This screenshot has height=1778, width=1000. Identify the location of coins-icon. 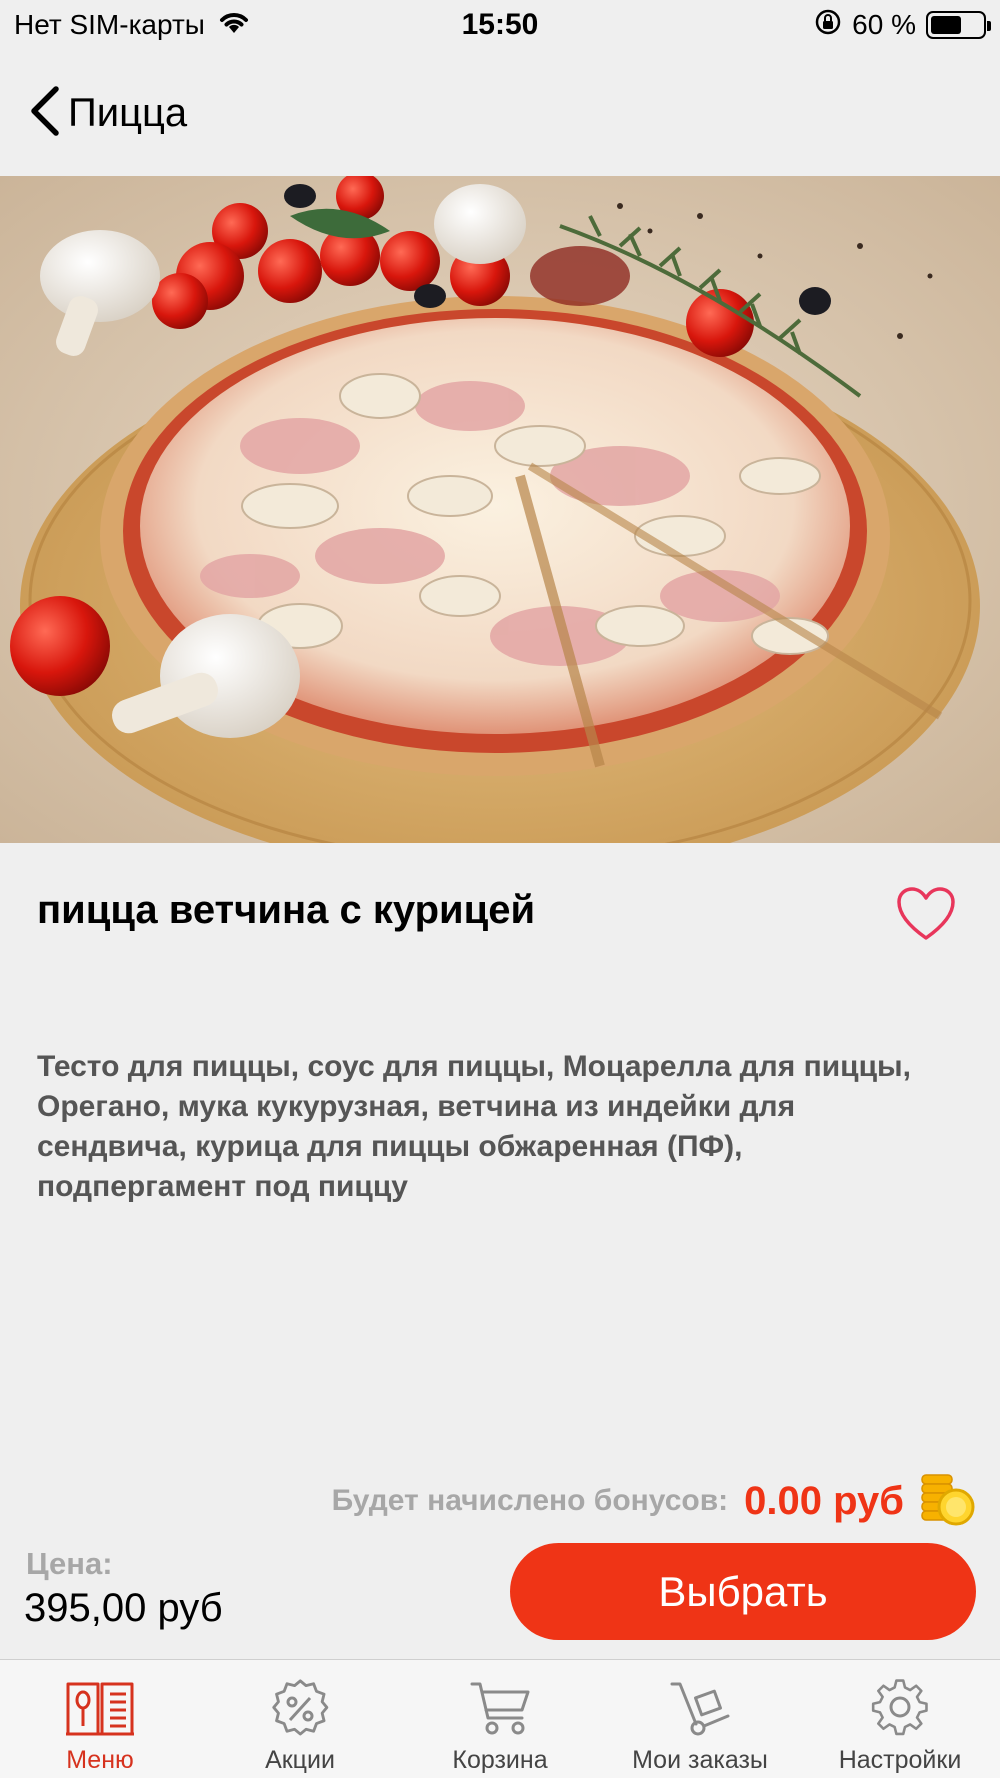
(948, 1501).